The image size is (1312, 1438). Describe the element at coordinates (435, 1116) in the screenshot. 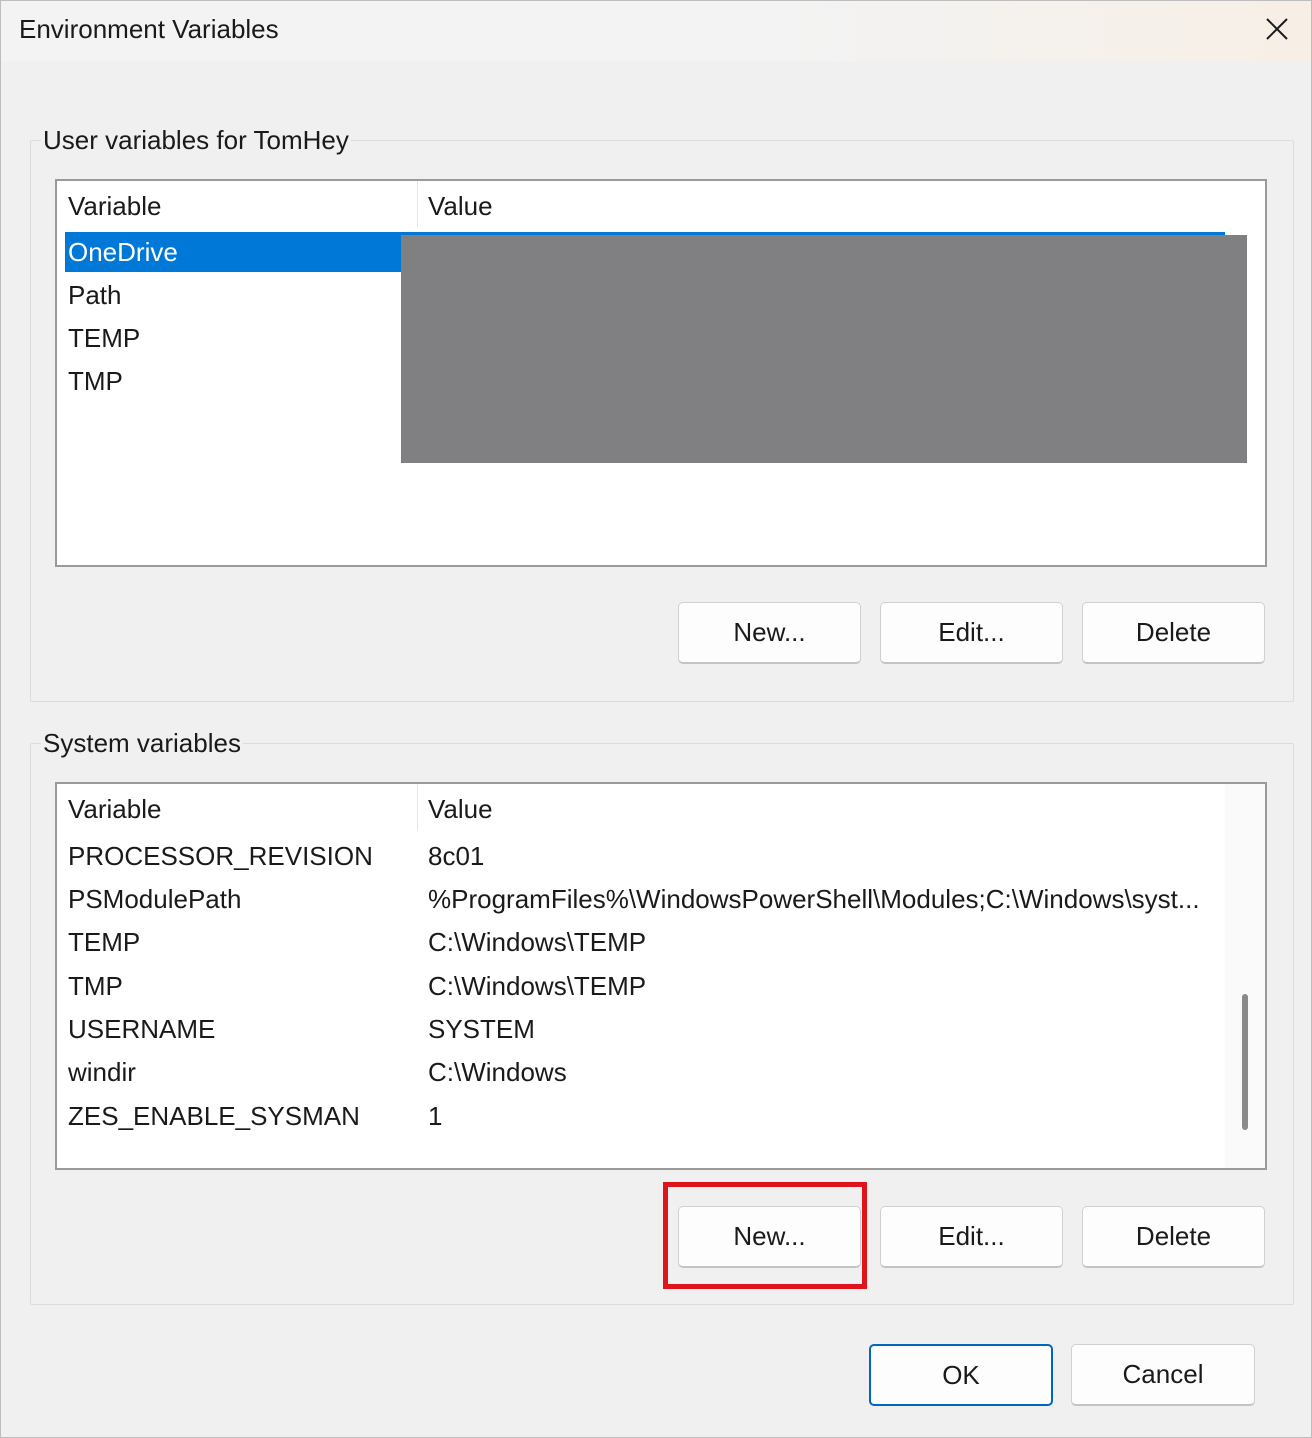

I see `variable-value: 1` at that location.